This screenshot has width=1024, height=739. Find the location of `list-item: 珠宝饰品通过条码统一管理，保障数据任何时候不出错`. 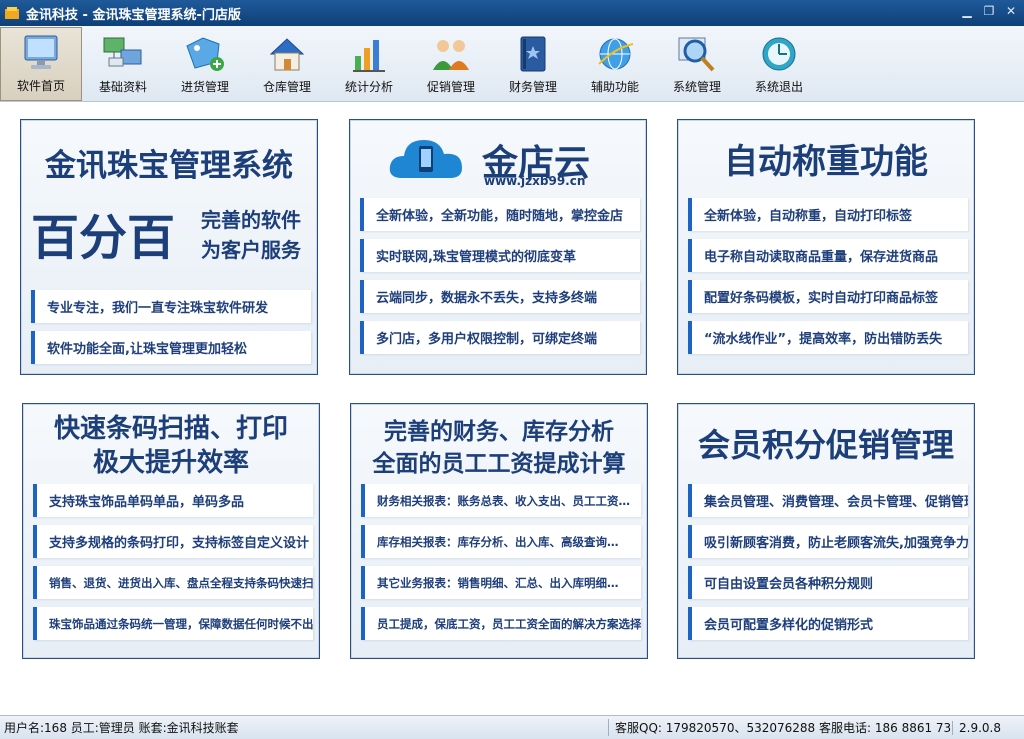

list-item: 珠宝饰品通过条码统一管理，保障数据任何时候不出错 is located at coordinates (173, 623).